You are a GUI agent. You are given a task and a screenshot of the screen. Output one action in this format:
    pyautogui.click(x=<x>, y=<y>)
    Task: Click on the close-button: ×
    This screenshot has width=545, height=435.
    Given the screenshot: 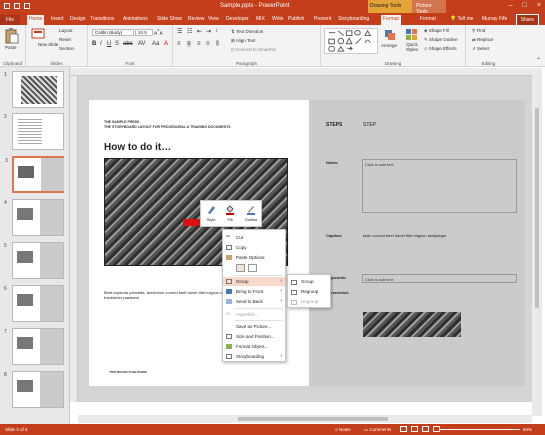 What is the action you would take?
    pyautogui.click(x=539, y=5)
    